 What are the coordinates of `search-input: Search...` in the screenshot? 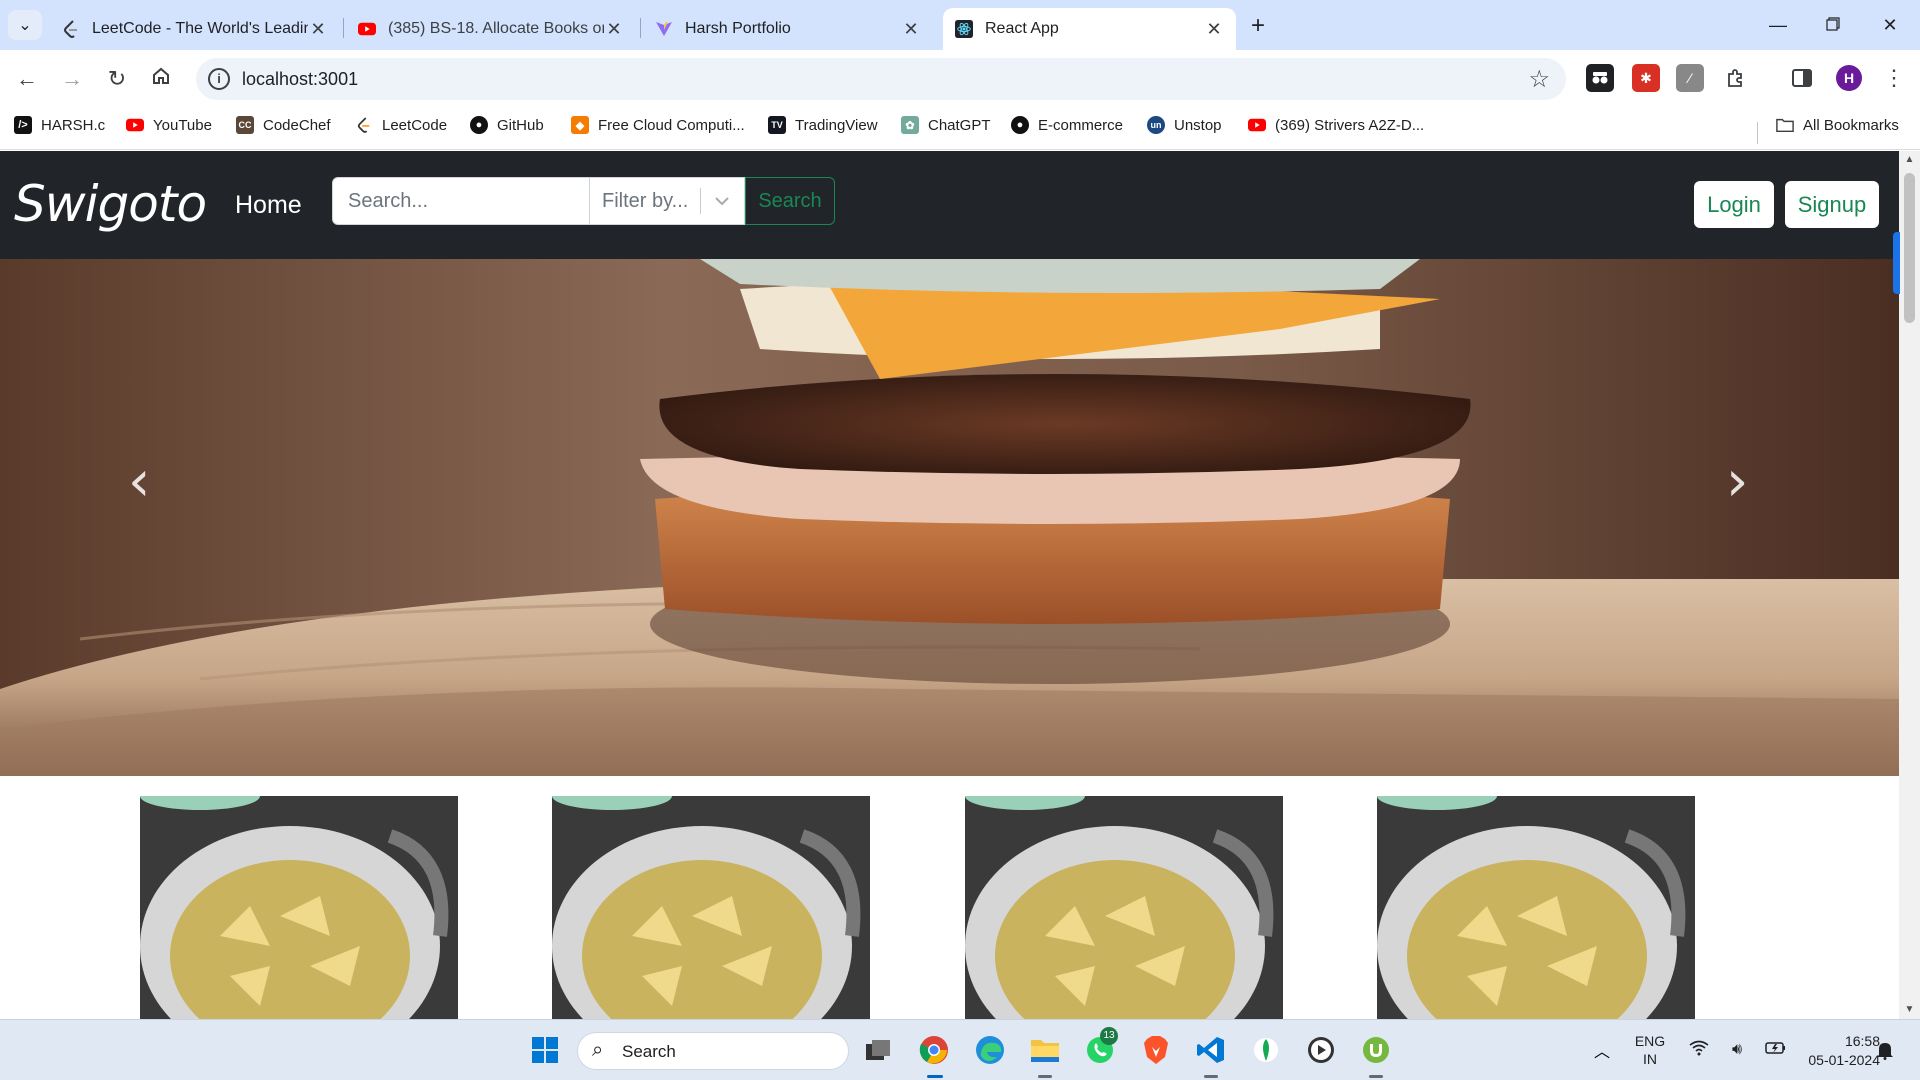 It's located at (461, 201).